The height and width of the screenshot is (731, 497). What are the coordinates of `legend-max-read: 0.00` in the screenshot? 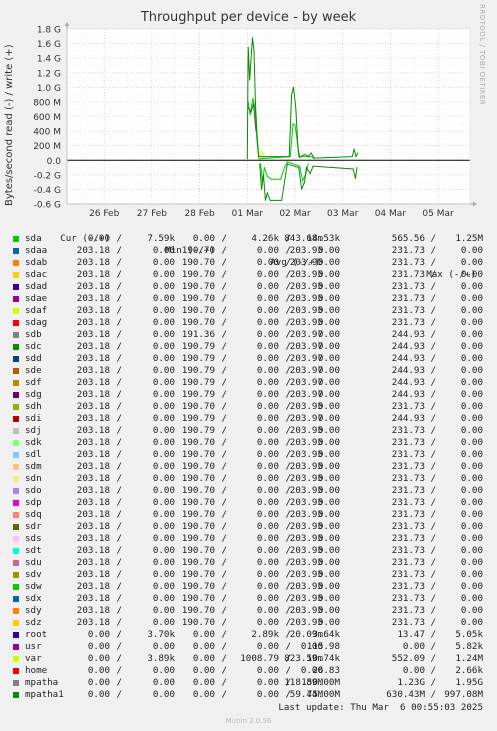 It's located at (413, 646).